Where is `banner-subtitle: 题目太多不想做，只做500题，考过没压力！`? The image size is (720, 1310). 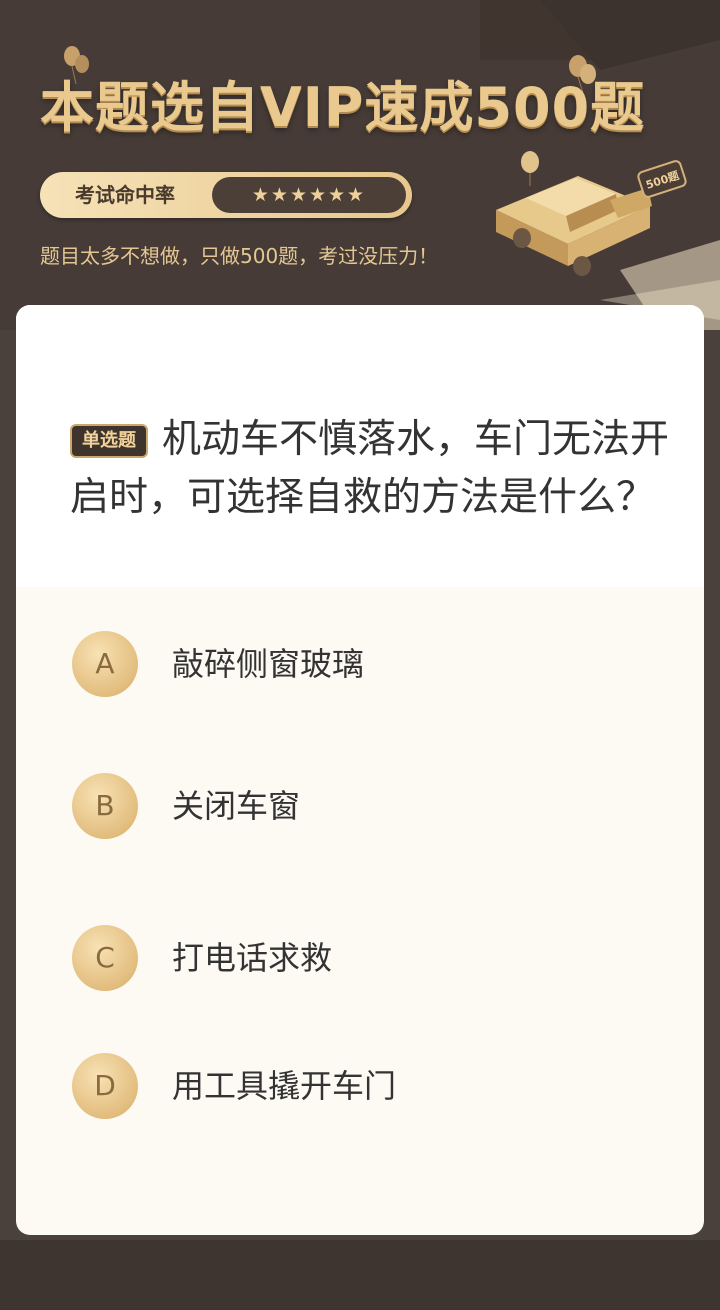
banner-subtitle: 题目太多不想做，只做500题，考过没压力！ is located at coordinates (239, 256).